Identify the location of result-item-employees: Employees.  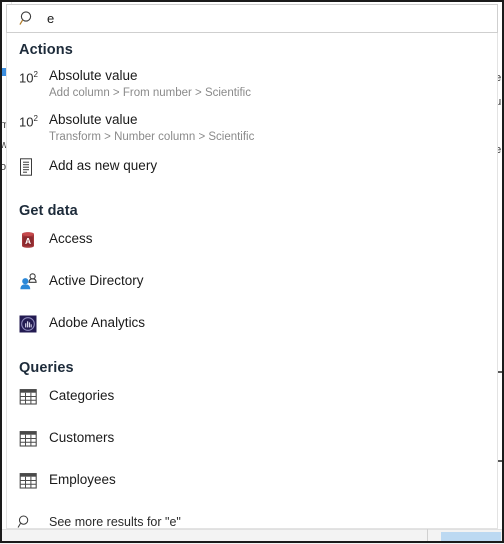
(252, 485).